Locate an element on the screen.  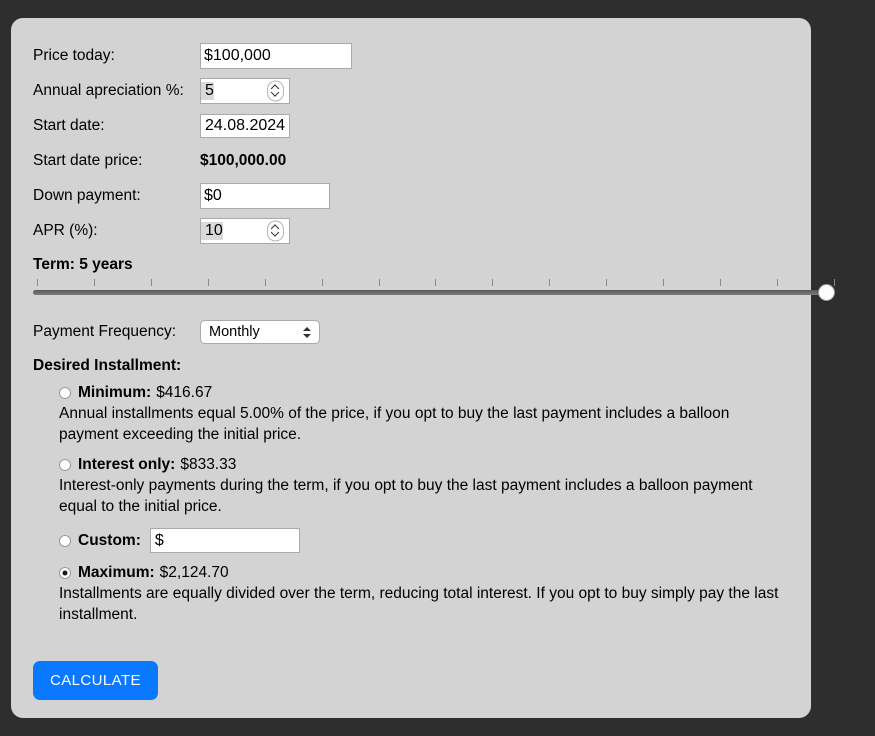
calculate-button: CALCULATE is located at coordinates (95, 680).